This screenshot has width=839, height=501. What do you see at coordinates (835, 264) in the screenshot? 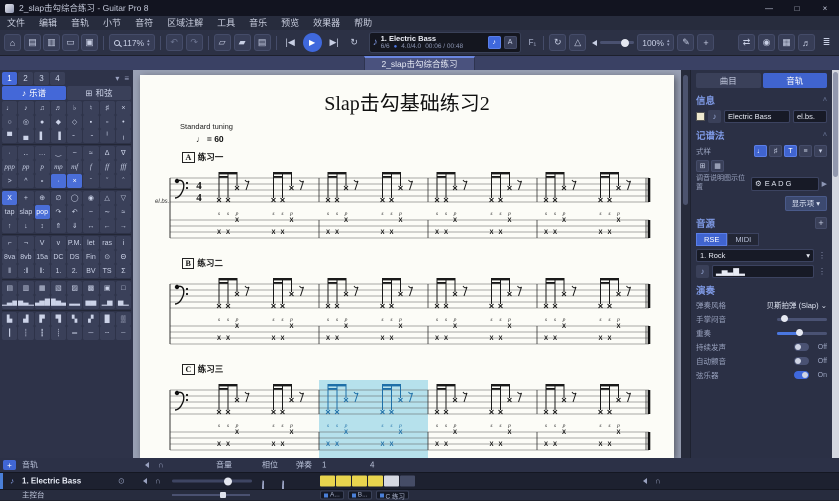
I see `window-scrollbar` at bounding box center [835, 264].